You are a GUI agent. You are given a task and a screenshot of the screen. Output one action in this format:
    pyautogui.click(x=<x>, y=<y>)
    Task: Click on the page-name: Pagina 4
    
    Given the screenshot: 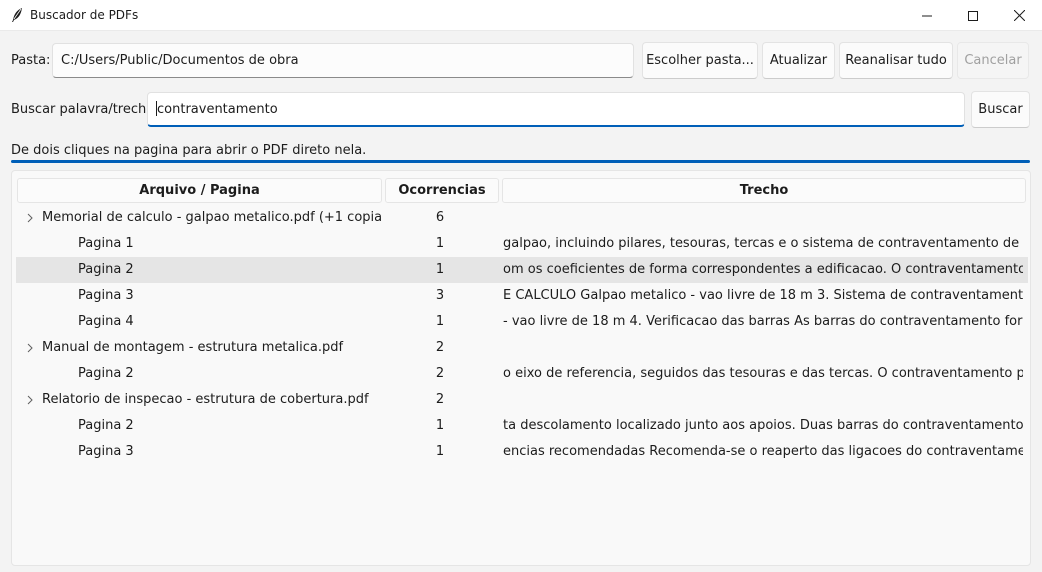 What is the action you would take?
    pyautogui.click(x=106, y=321)
    